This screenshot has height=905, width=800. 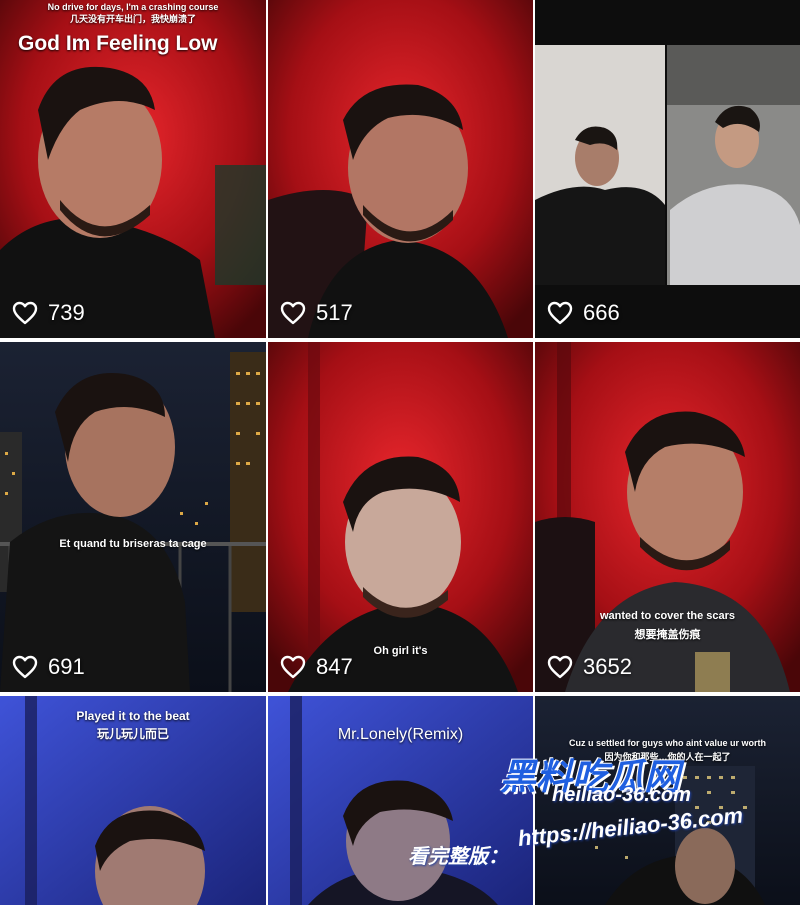 I want to click on caption-subtitle: wanted to cover the scars, so click(x=667, y=616).